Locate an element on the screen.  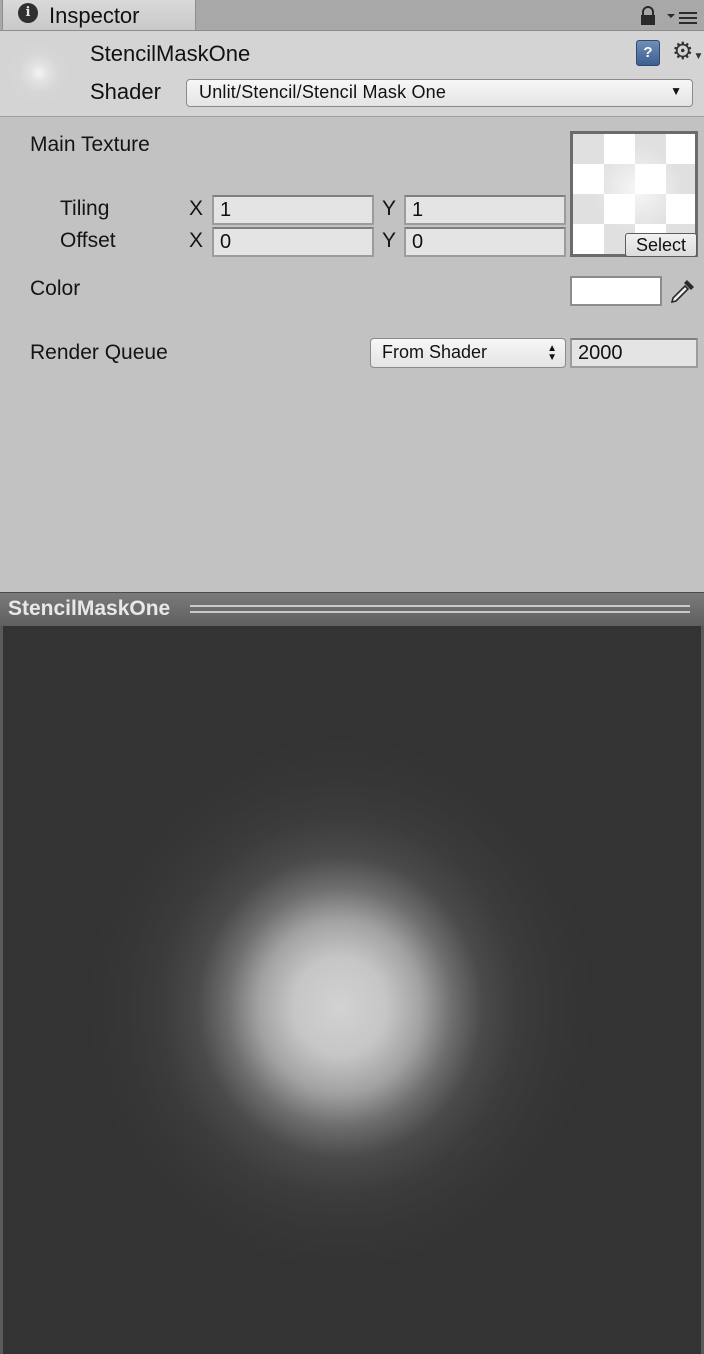
render-queue-dropdown: From Shader ▲ ▼ is located at coordinates (468, 353).